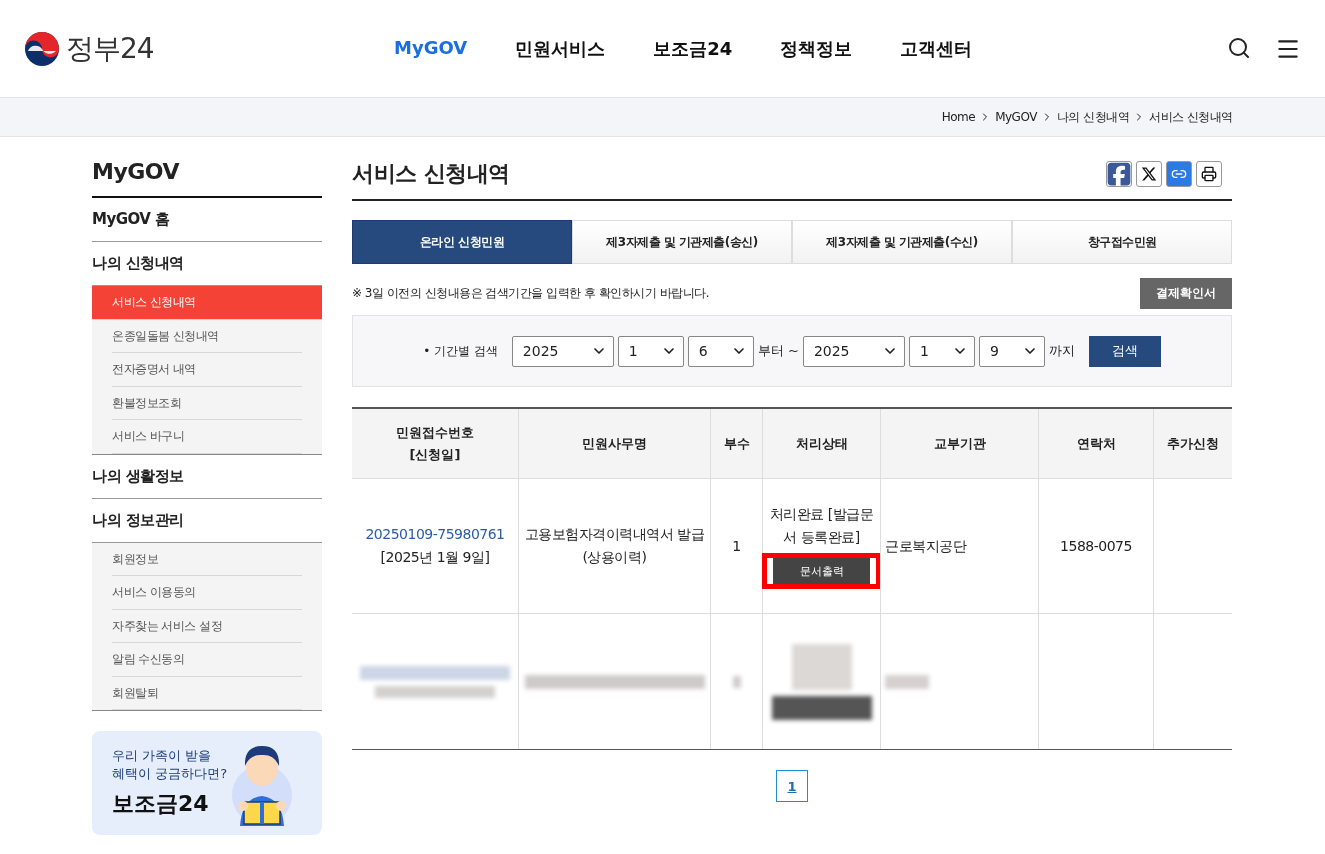 This screenshot has height=854, width=1325. Describe the element at coordinates (792, 786) in the screenshot. I see `page-link: 1` at that location.